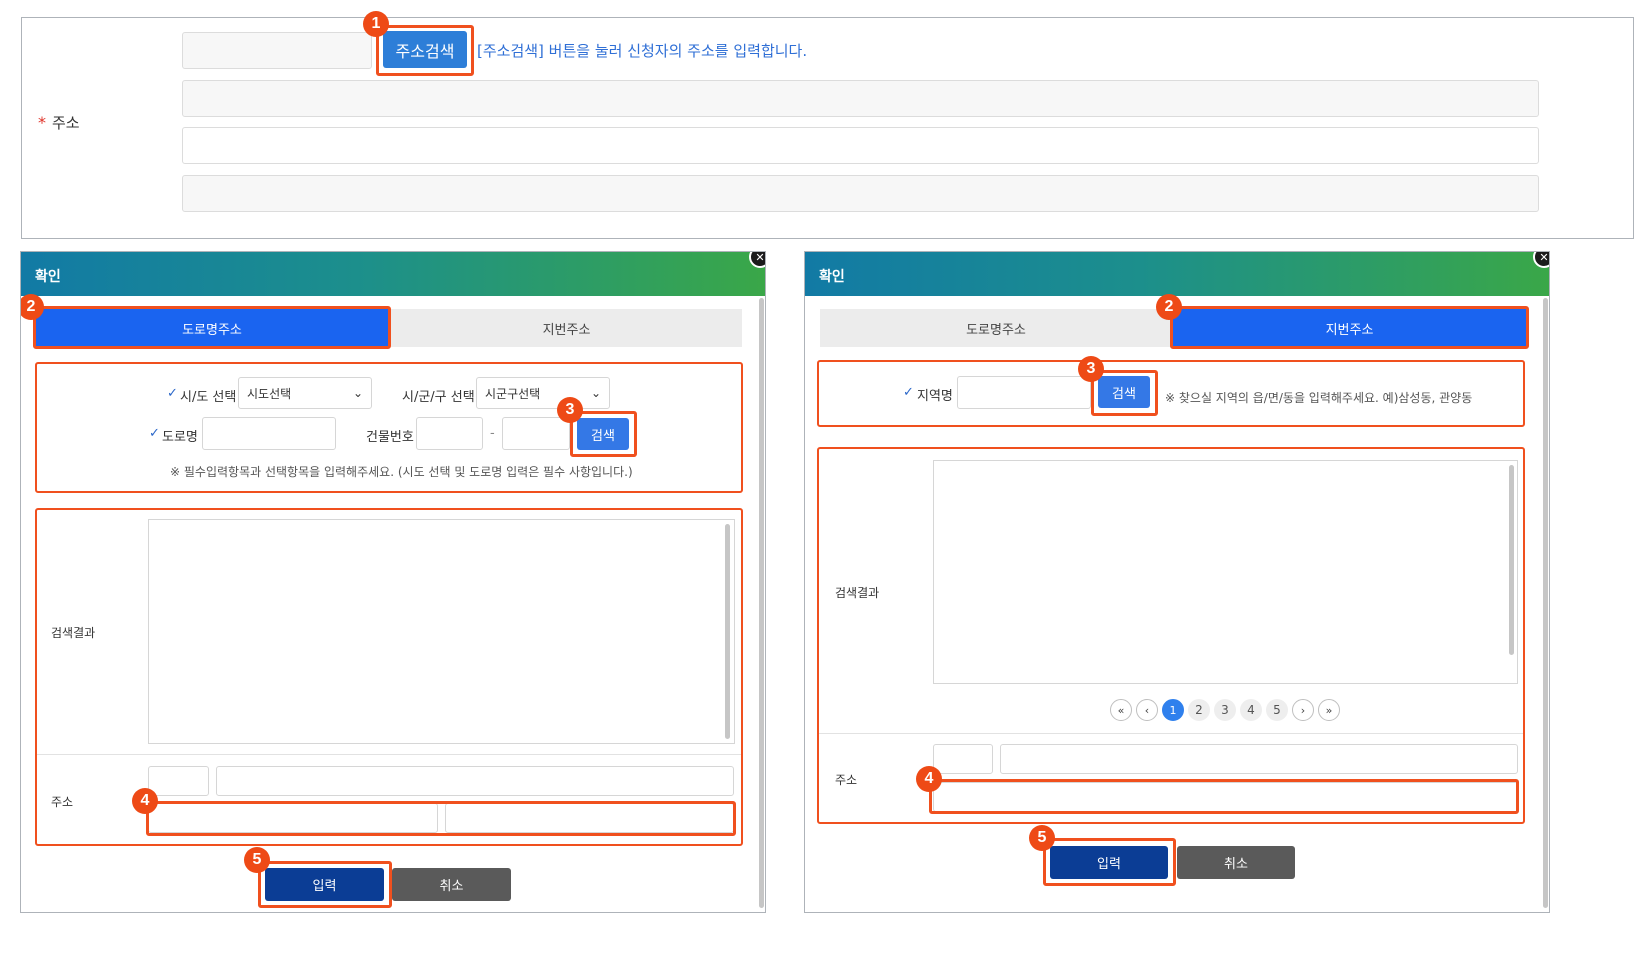  What do you see at coordinates (390, 437) in the screenshot?
I see `building-number-label: 건물번호` at bounding box center [390, 437].